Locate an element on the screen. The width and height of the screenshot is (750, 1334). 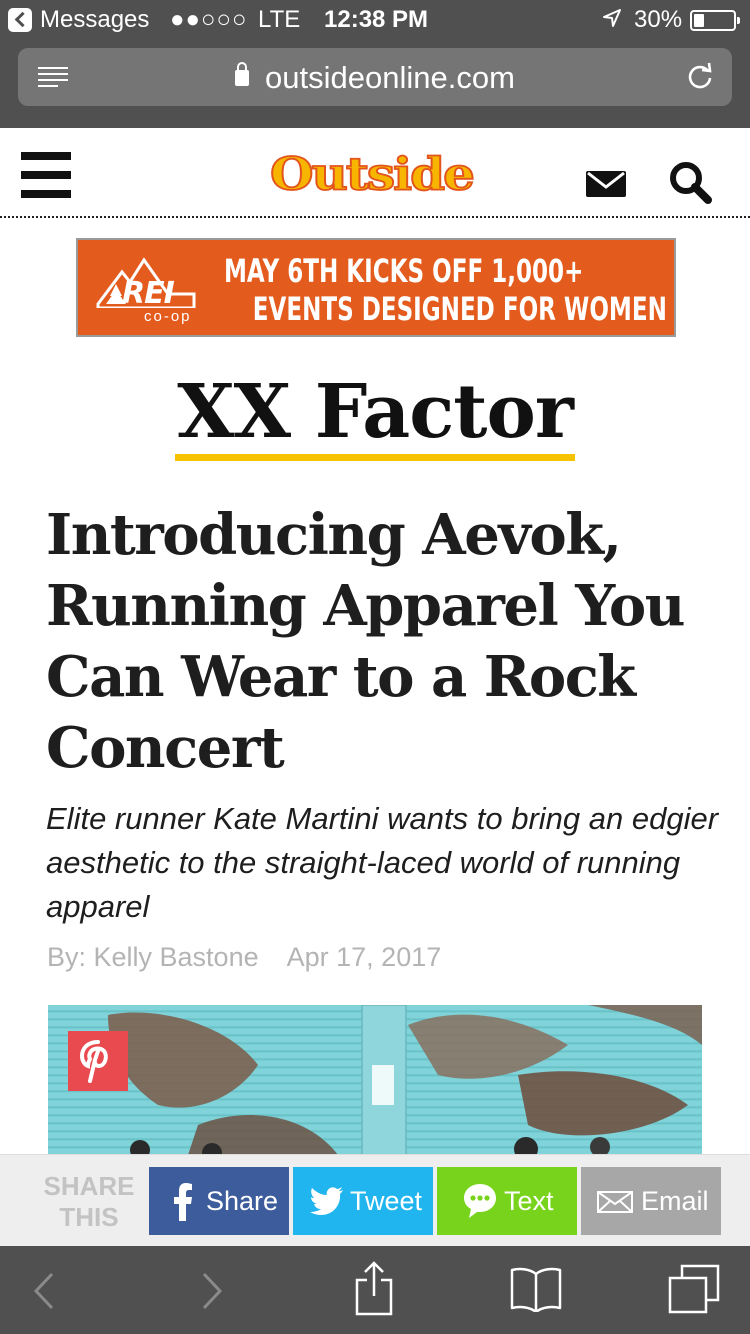
byline: By: Kelly Bastone Apr 17, 2017 is located at coordinates (244, 957).